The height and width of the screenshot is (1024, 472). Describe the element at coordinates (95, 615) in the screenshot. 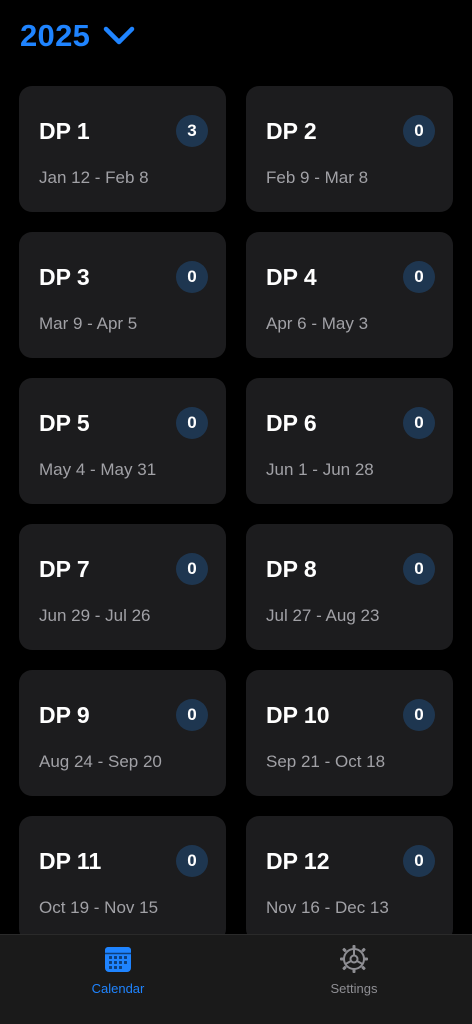

I see `period-date-range: Jun 29 - Jul 26` at that location.